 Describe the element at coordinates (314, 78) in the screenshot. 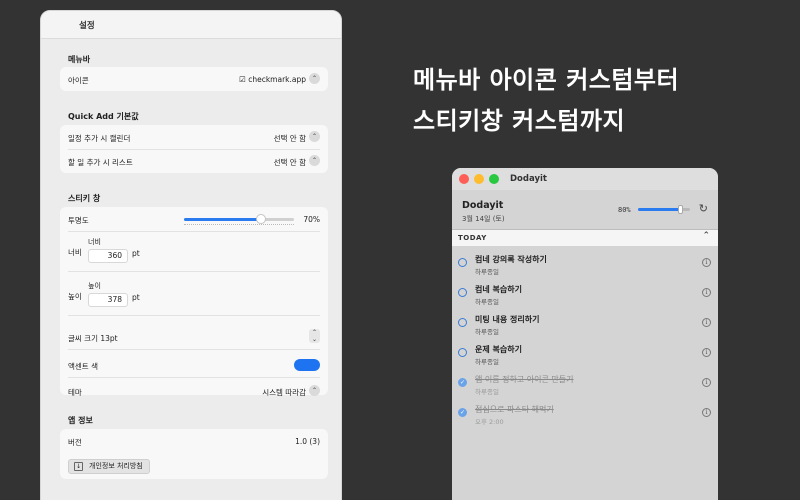

I see `menubar-icon-popup-icon: ⌃` at that location.